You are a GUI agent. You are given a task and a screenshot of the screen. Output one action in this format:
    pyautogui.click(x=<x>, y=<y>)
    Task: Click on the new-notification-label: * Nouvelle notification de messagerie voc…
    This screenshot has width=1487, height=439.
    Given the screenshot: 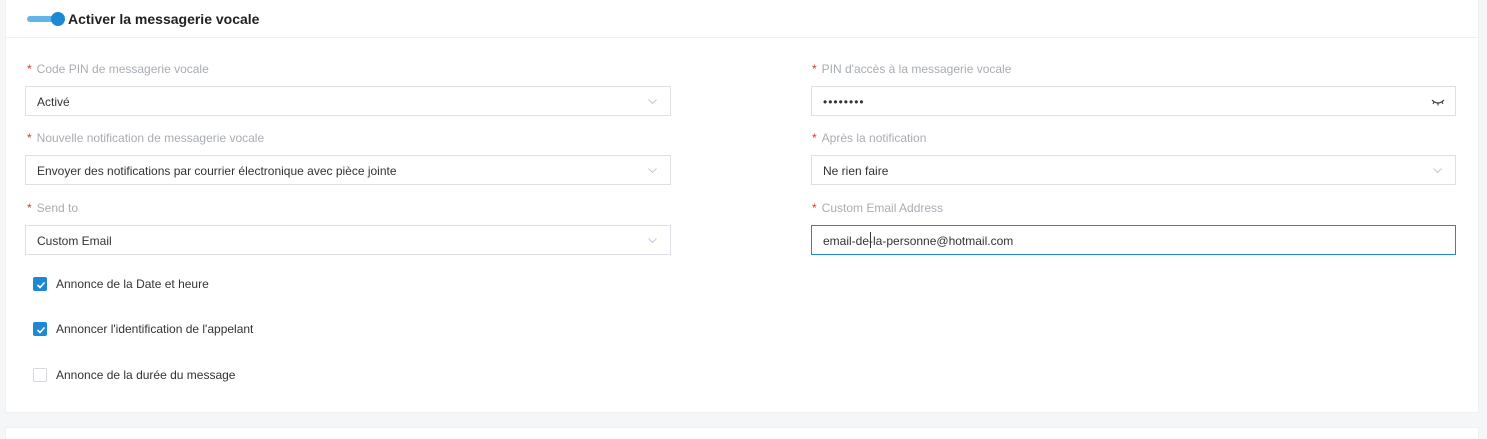 What is the action you would take?
    pyautogui.click(x=146, y=138)
    